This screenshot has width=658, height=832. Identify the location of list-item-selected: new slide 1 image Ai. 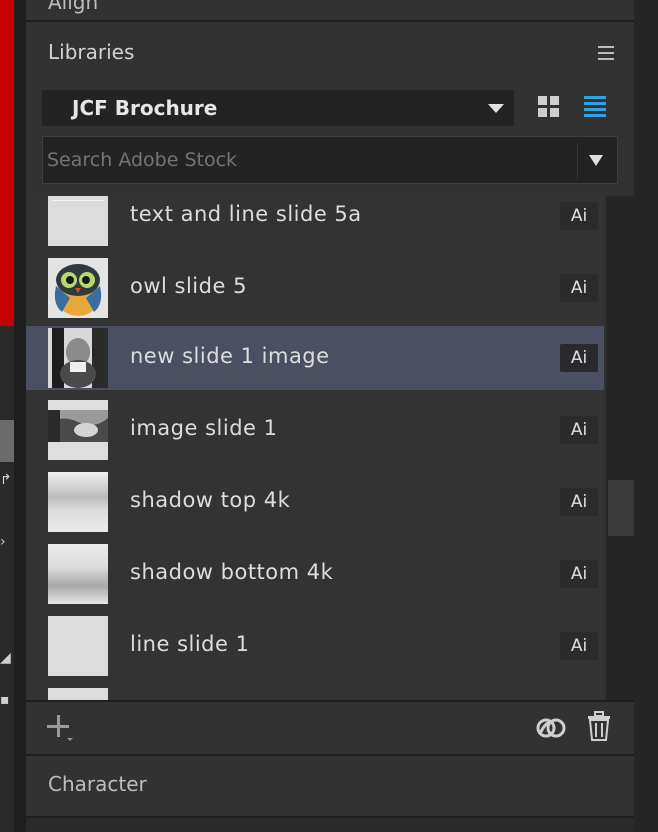
(315, 358).